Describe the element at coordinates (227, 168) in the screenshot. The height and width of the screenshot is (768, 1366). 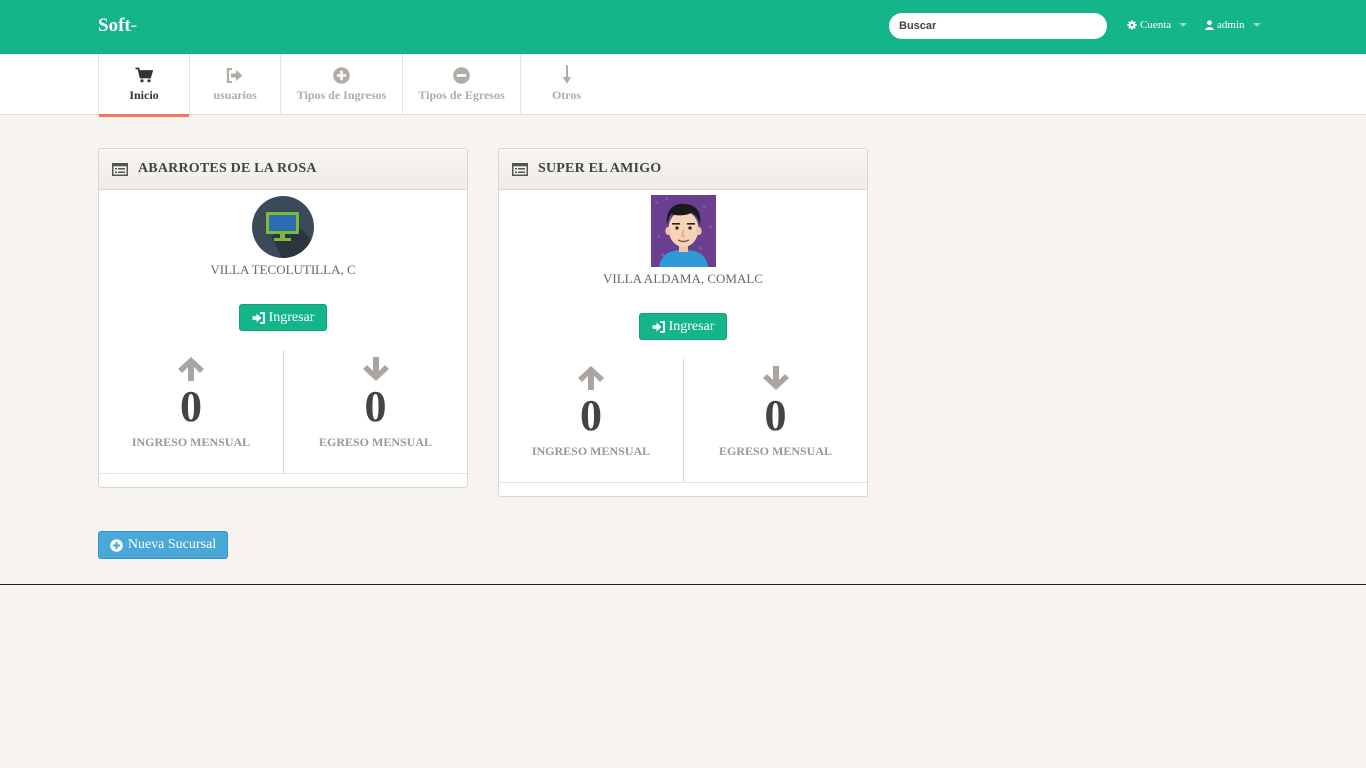
I see `branch-name: ABARROTES DE LA ROSA` at that location.